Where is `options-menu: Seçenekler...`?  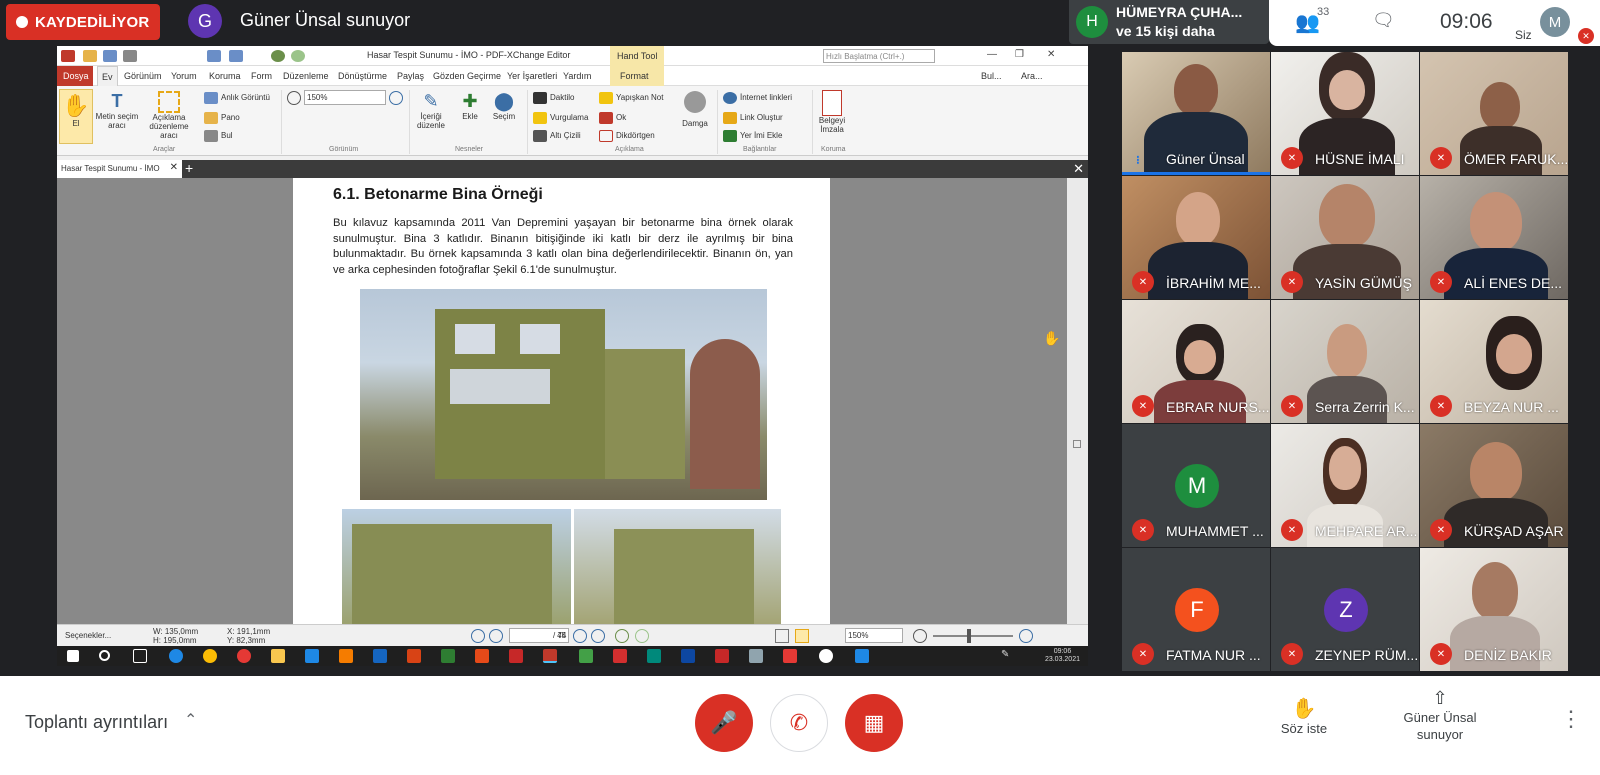
options-menu: Seçenekler... is located at coordinates (88, 635).